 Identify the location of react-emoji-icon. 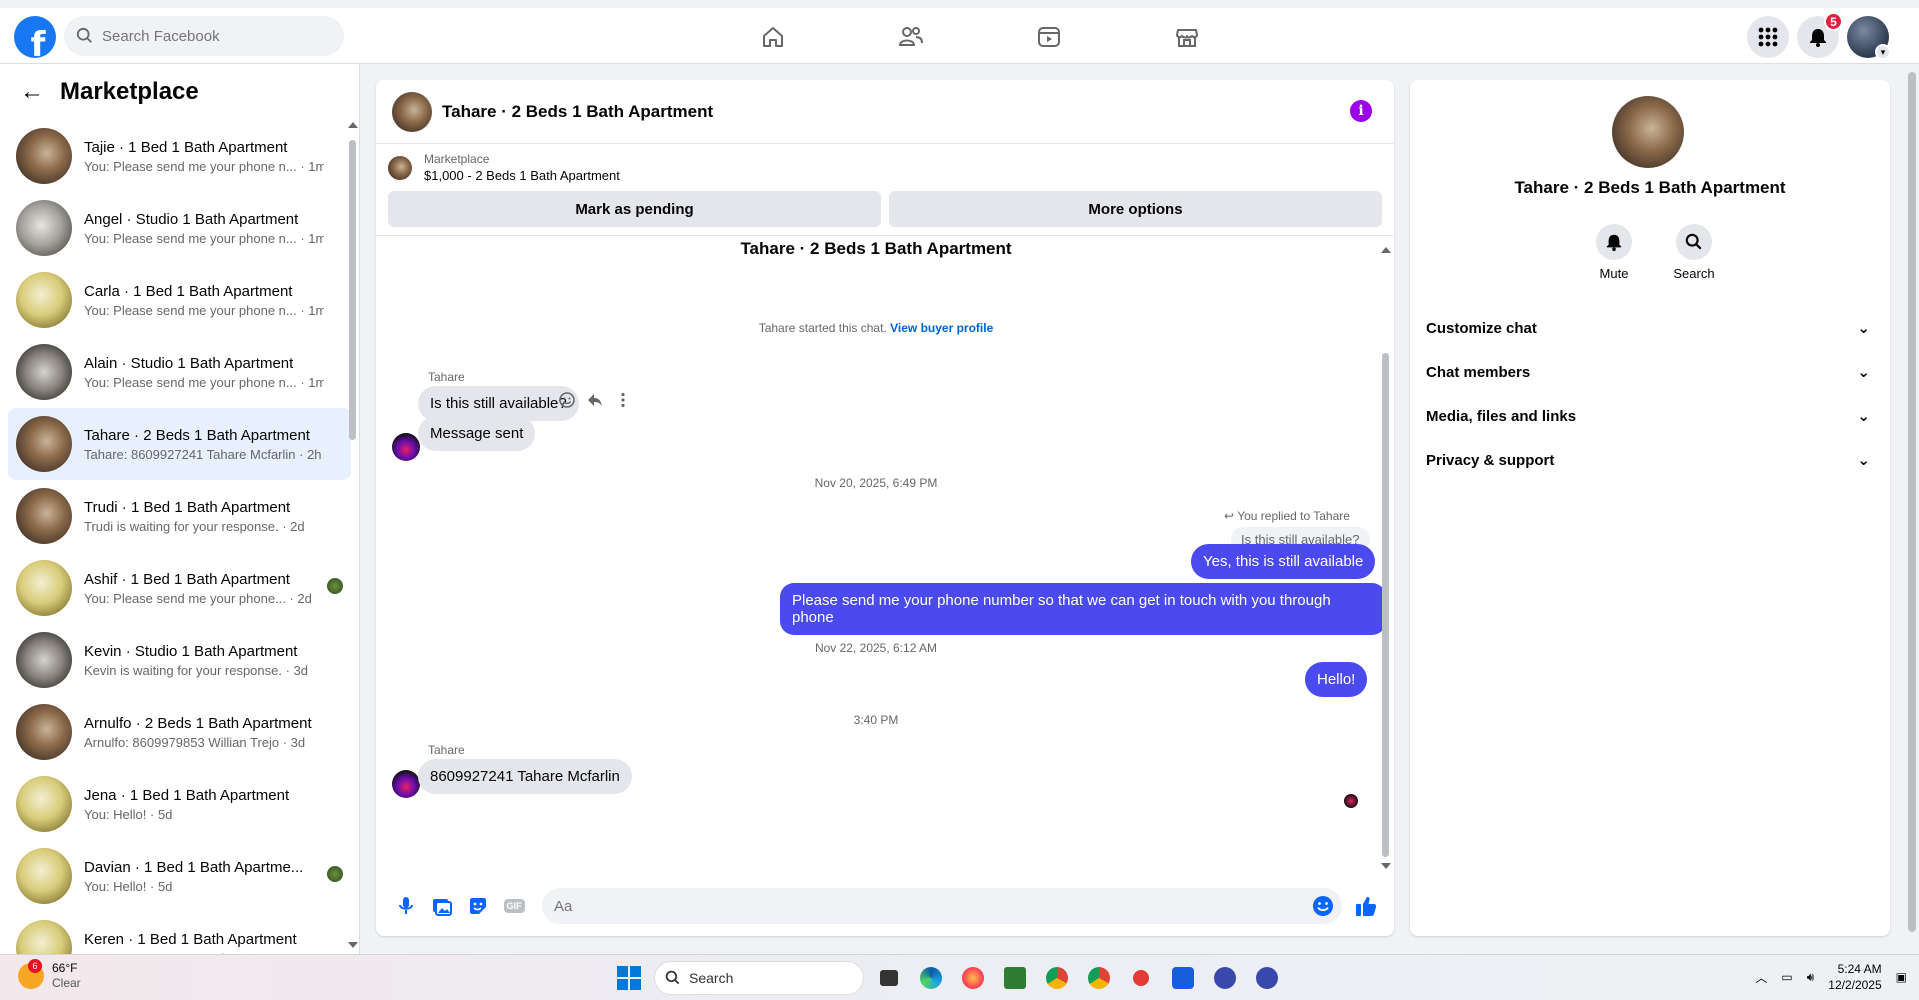
(567, 400).